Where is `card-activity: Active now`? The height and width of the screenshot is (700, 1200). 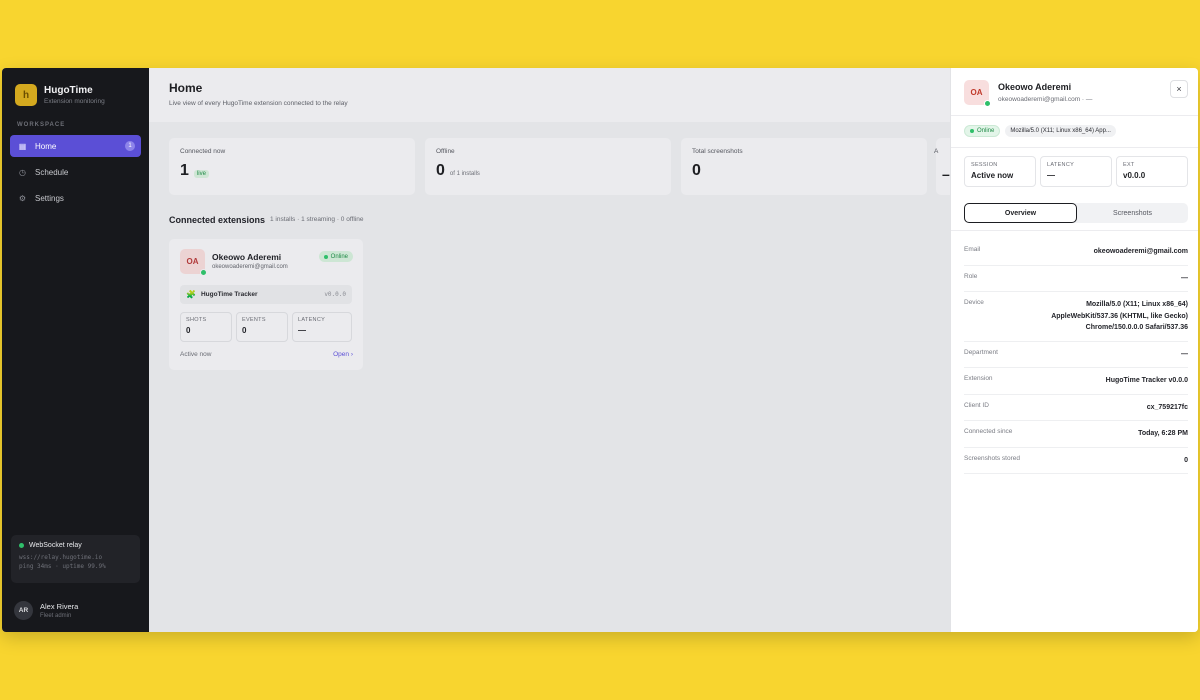
card-activity: Active now is located at coordinates (196, 354).